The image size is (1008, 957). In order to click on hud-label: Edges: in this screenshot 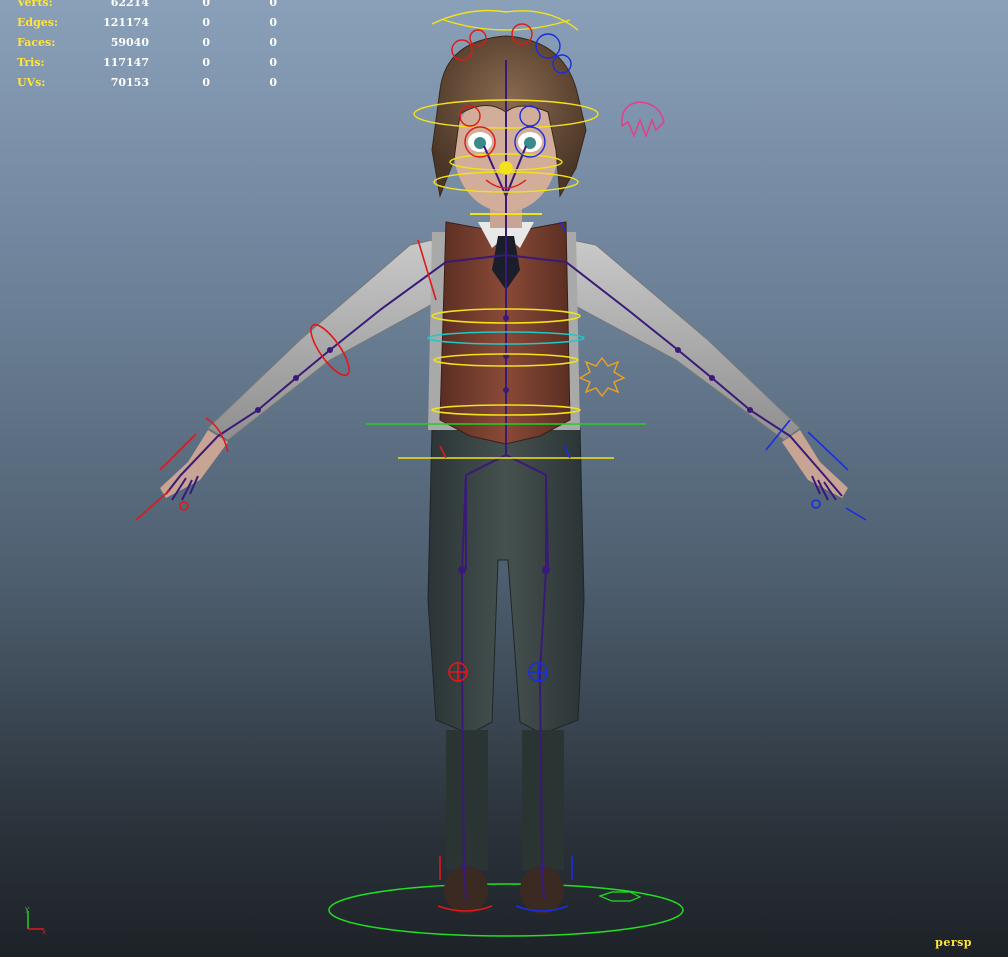, I will do `click(38, 22)`.